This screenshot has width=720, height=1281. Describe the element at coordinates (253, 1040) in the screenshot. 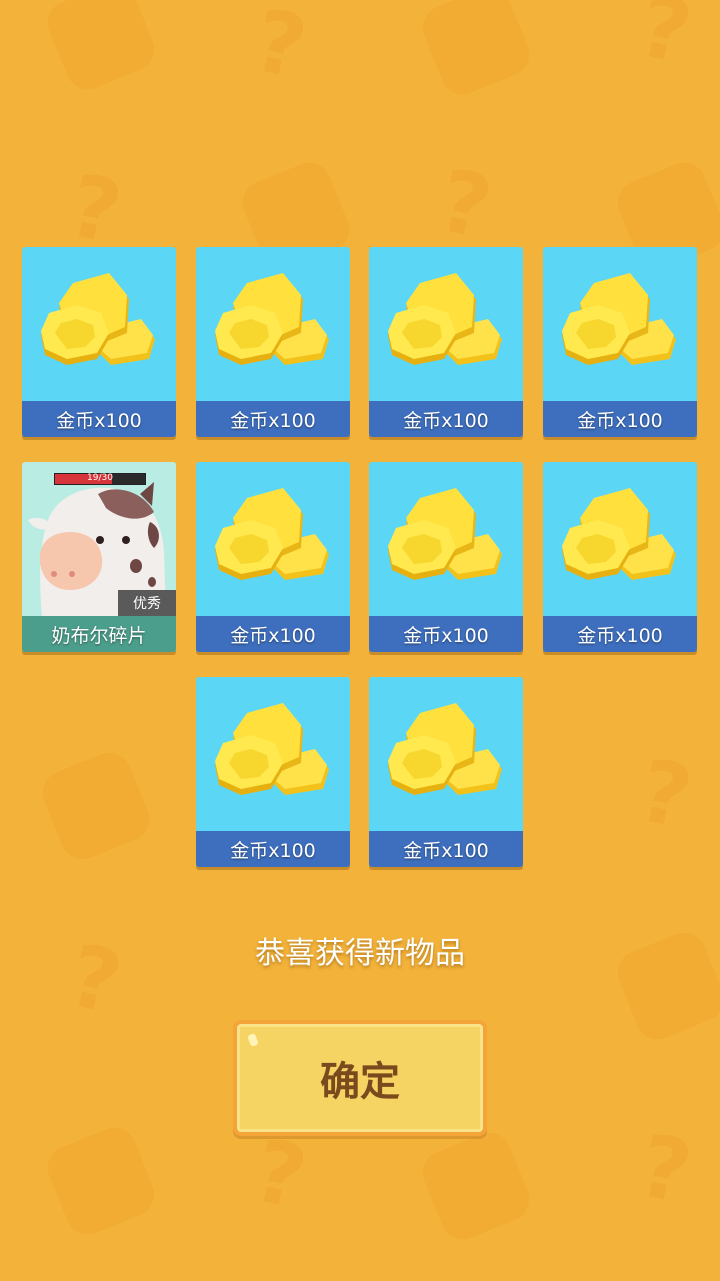

I see `button-shine` at that location.